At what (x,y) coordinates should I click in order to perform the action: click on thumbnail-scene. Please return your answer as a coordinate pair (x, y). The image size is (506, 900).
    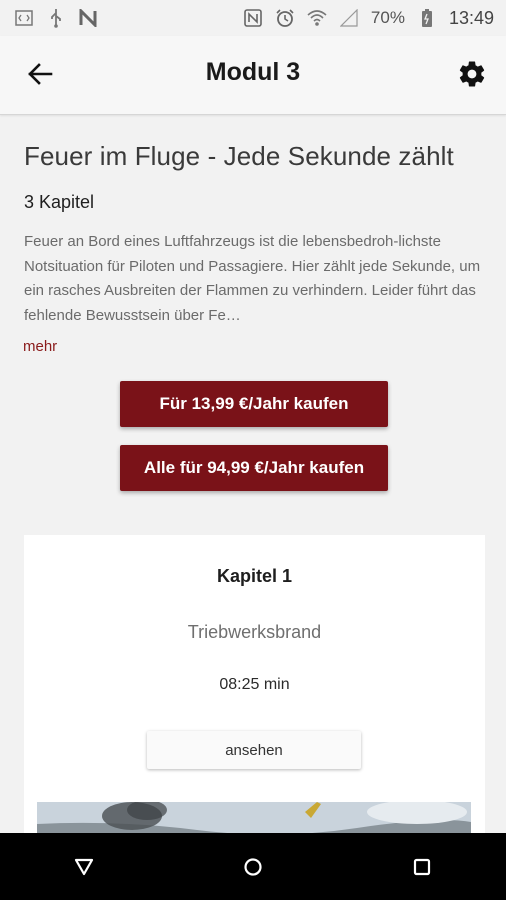
    Looking at the image, I should click on (254, 817).